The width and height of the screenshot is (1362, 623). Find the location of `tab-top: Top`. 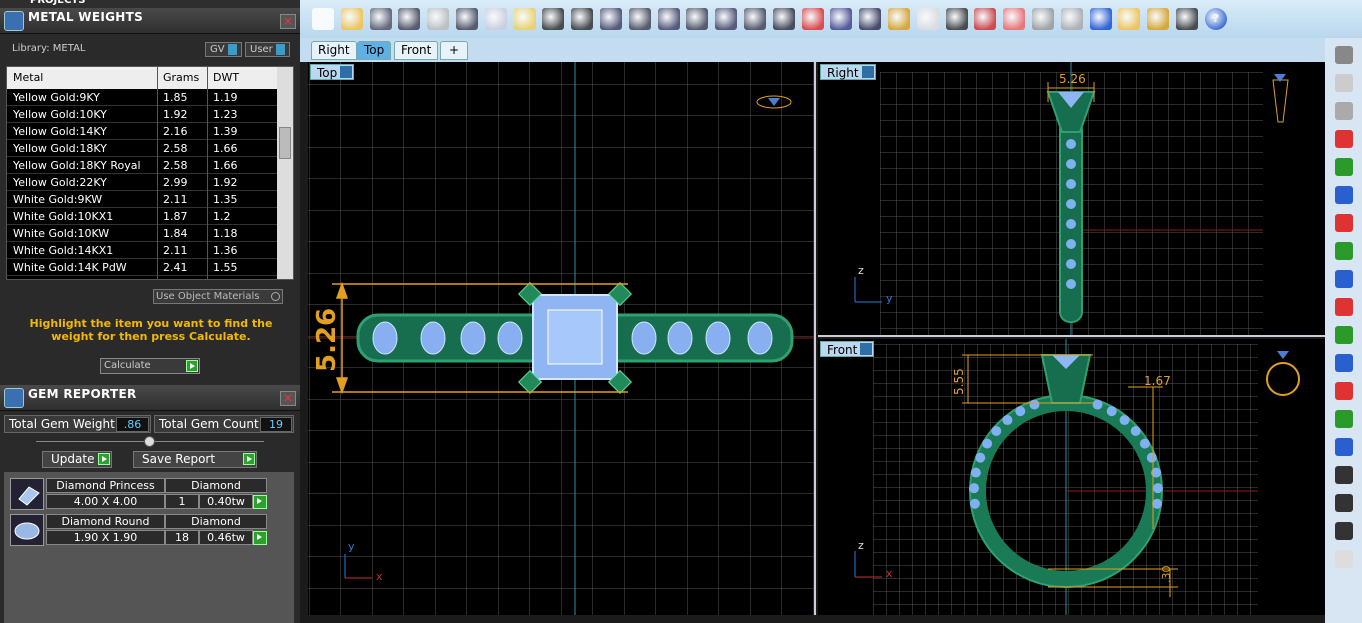

tab-top: Top is located at coordinates (374, 50).